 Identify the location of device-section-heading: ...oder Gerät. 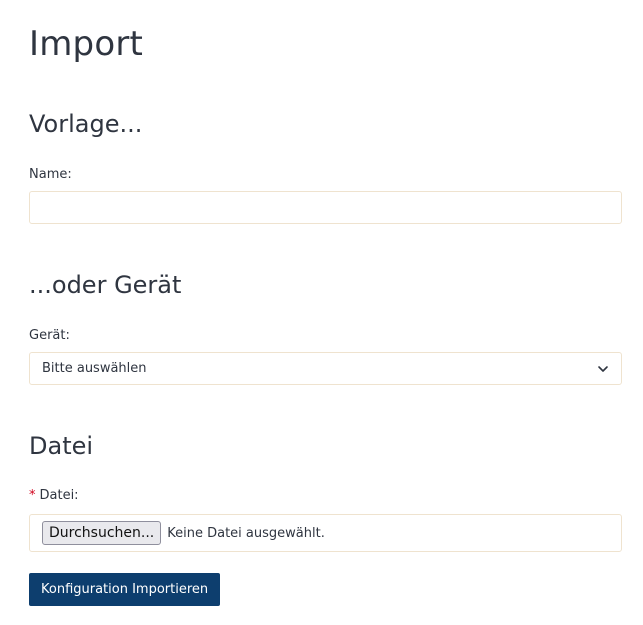
(105, 285).